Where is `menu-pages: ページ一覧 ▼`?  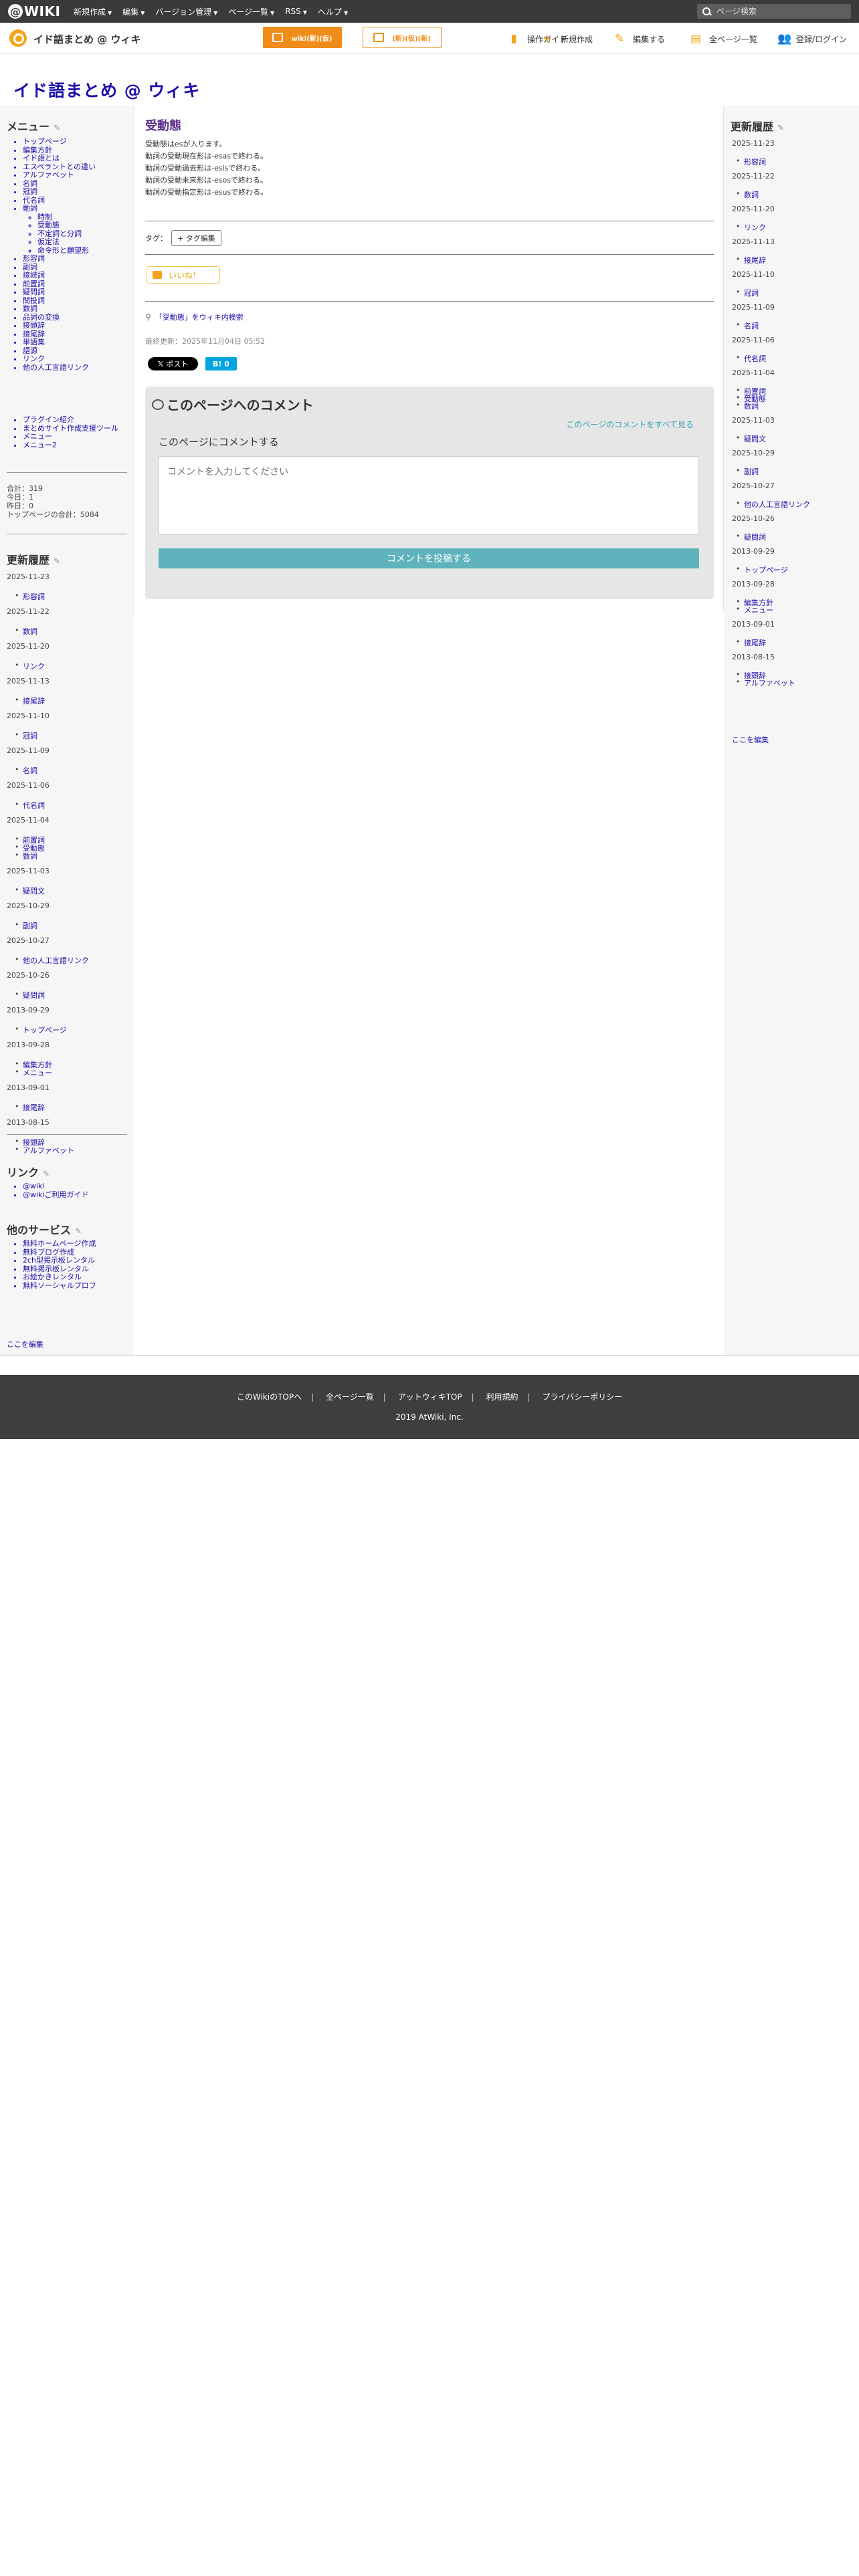 menu-pages: ページ一覧 ▼ is located at coordinates (251, 12).